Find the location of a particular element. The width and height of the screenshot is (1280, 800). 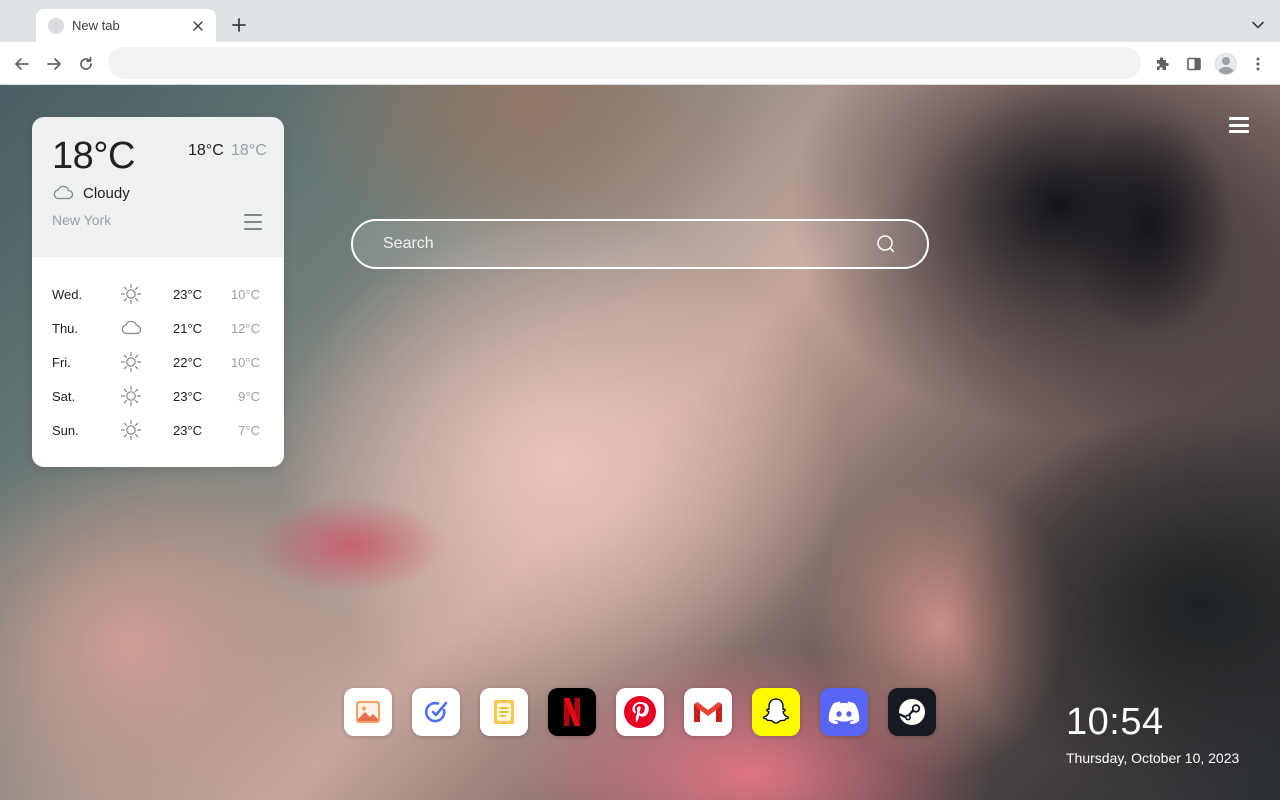

tab-favicon-icon is located at coordinates (56, 25).